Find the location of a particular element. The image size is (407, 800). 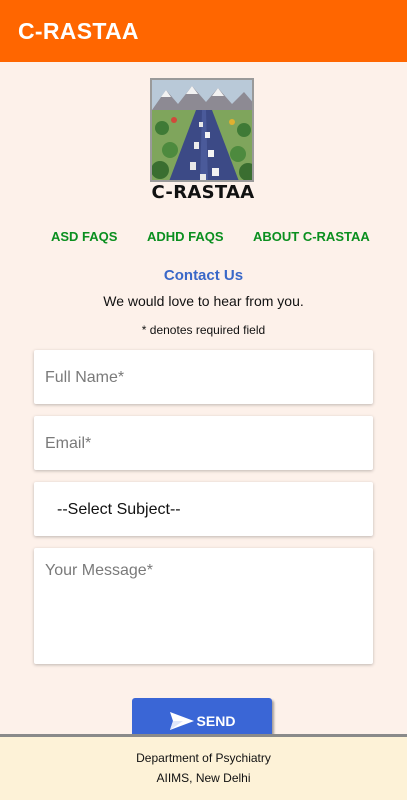

contact-title: Contact Us is located at coordinates (203, 275).